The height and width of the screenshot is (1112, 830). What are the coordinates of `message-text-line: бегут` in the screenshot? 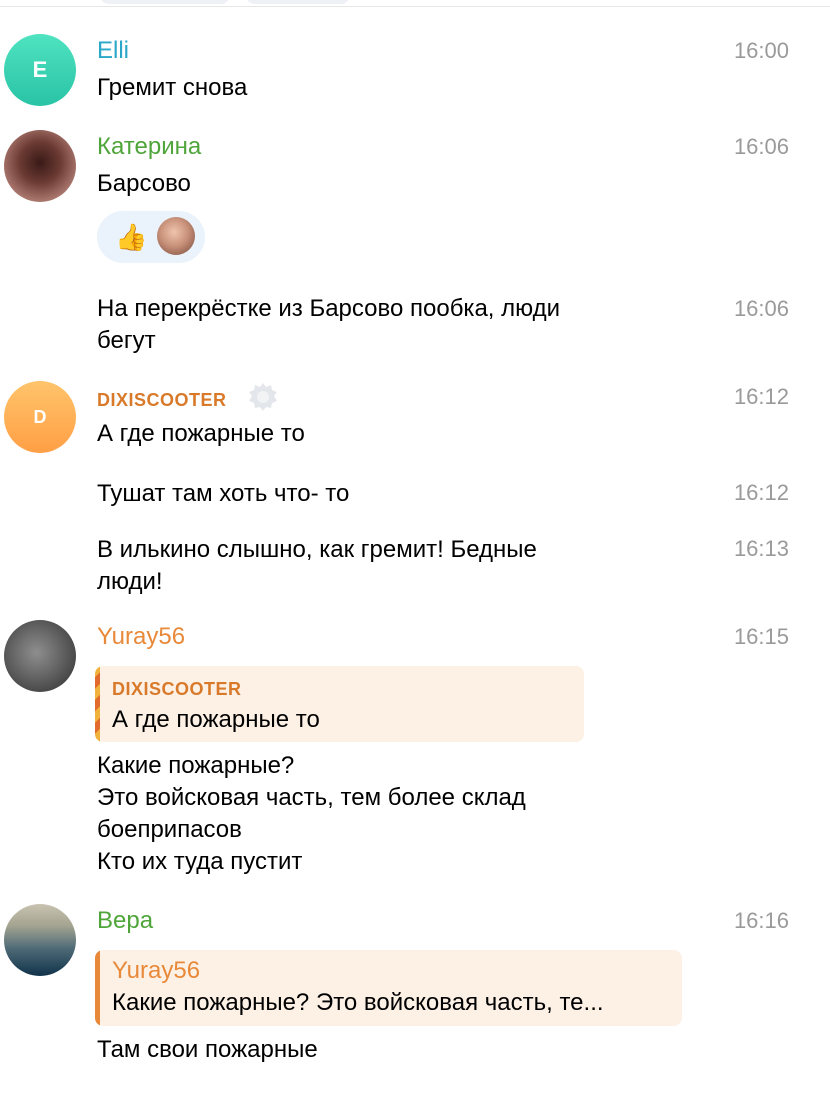 It's located at (126, 340).